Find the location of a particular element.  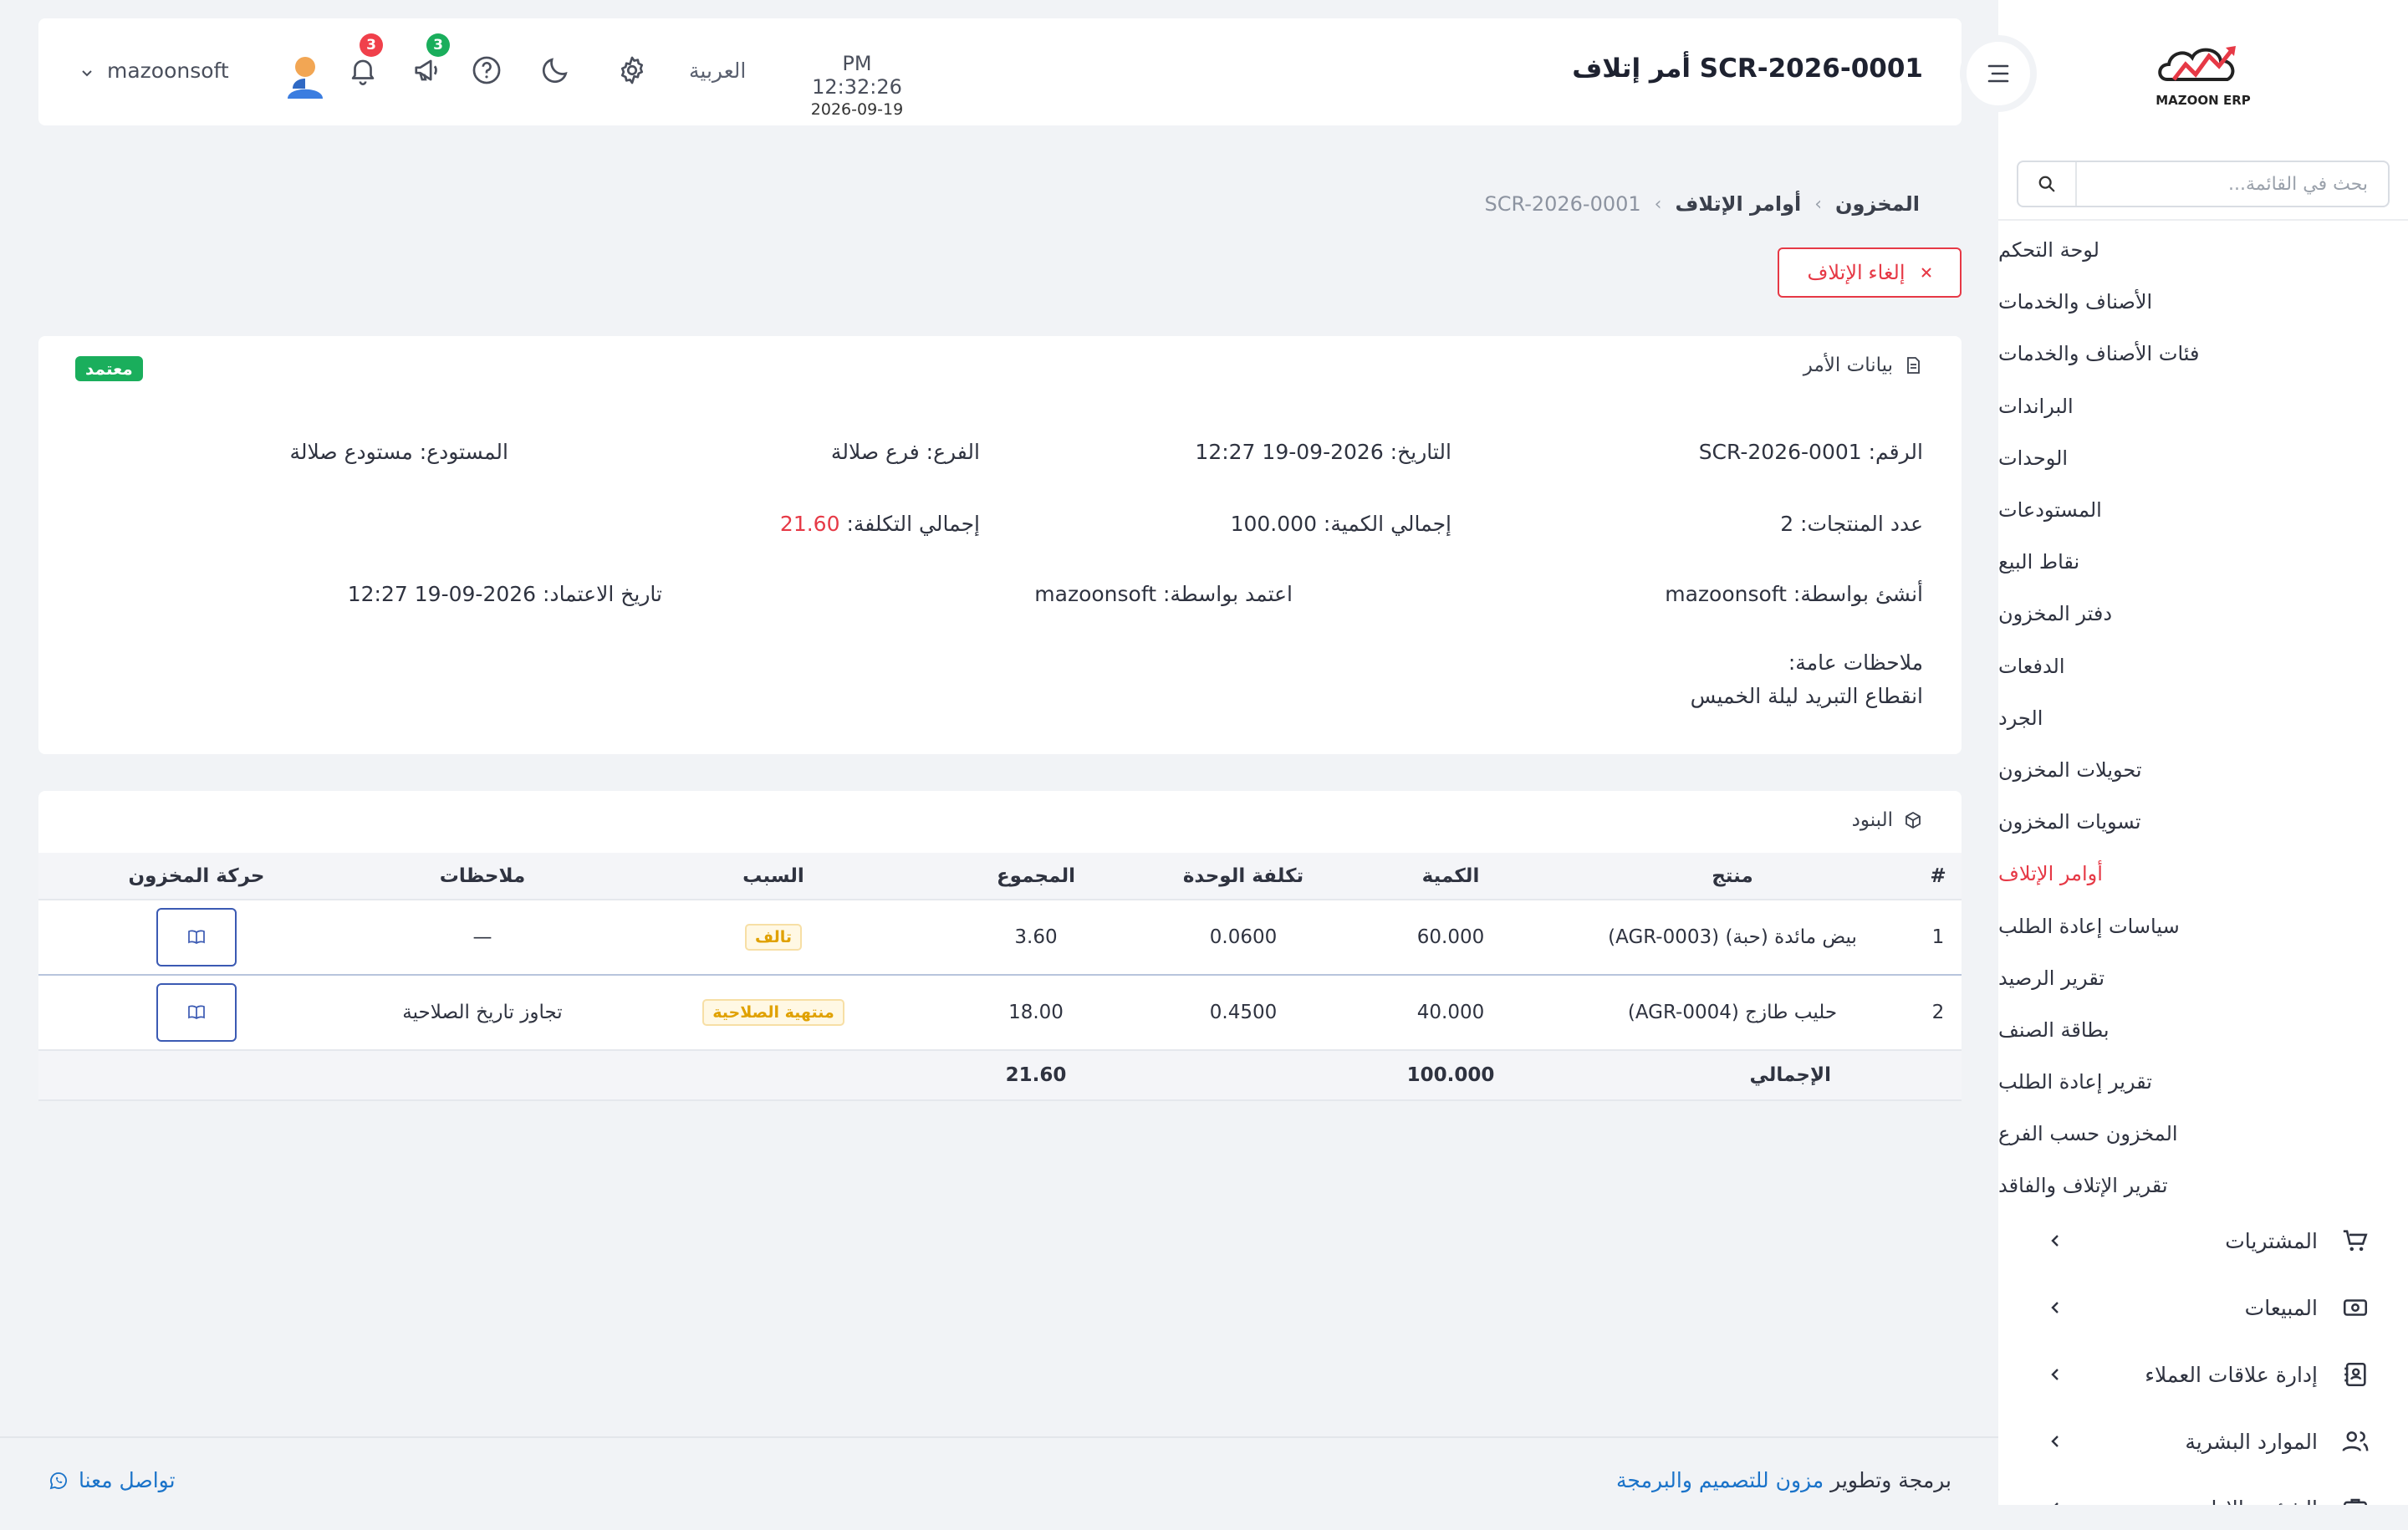

row-total: 3.60 is located at coordinates (1036, 938).